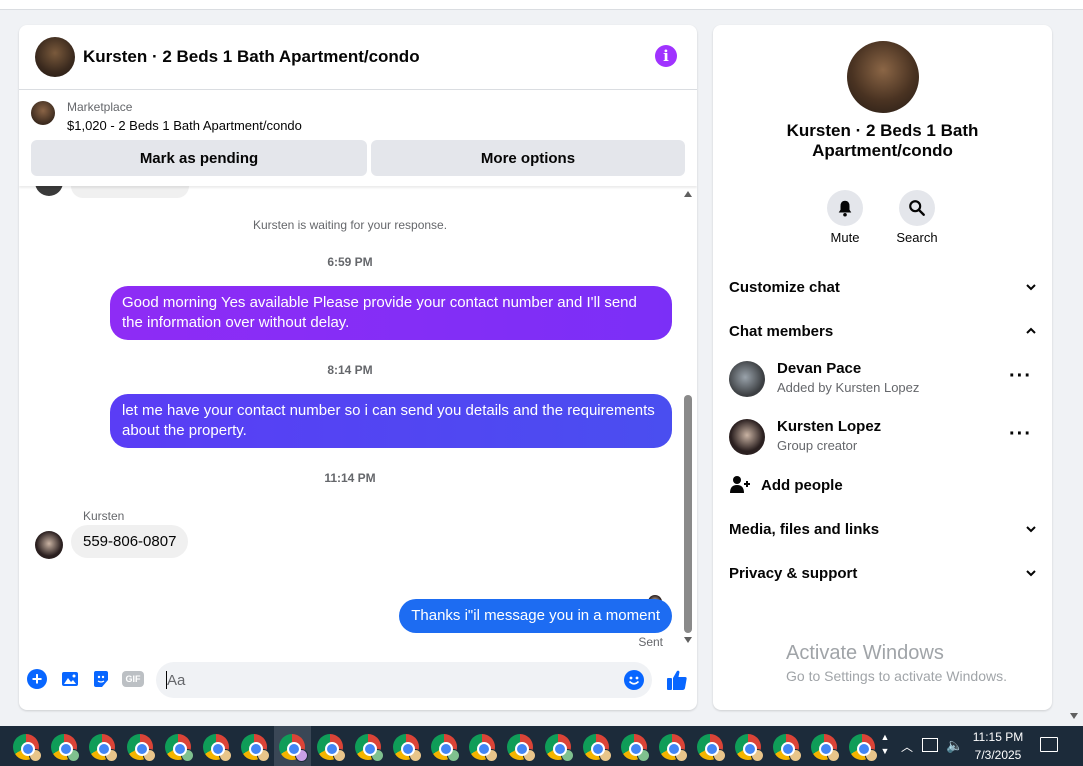  Describe the element at coordinates (1031, 330) in the screenshot. I see `chevron-up-icon` at that location.